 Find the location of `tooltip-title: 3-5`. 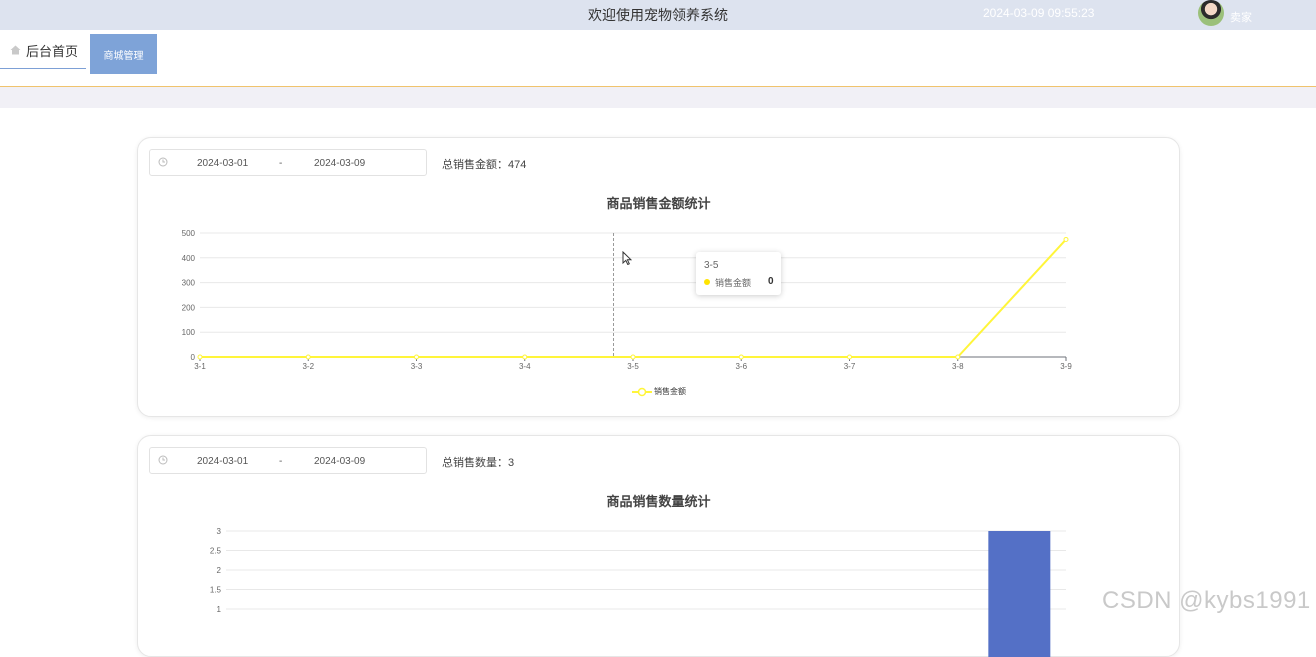

tooltip-title: 3-5 is located at coordinates (711, 265).